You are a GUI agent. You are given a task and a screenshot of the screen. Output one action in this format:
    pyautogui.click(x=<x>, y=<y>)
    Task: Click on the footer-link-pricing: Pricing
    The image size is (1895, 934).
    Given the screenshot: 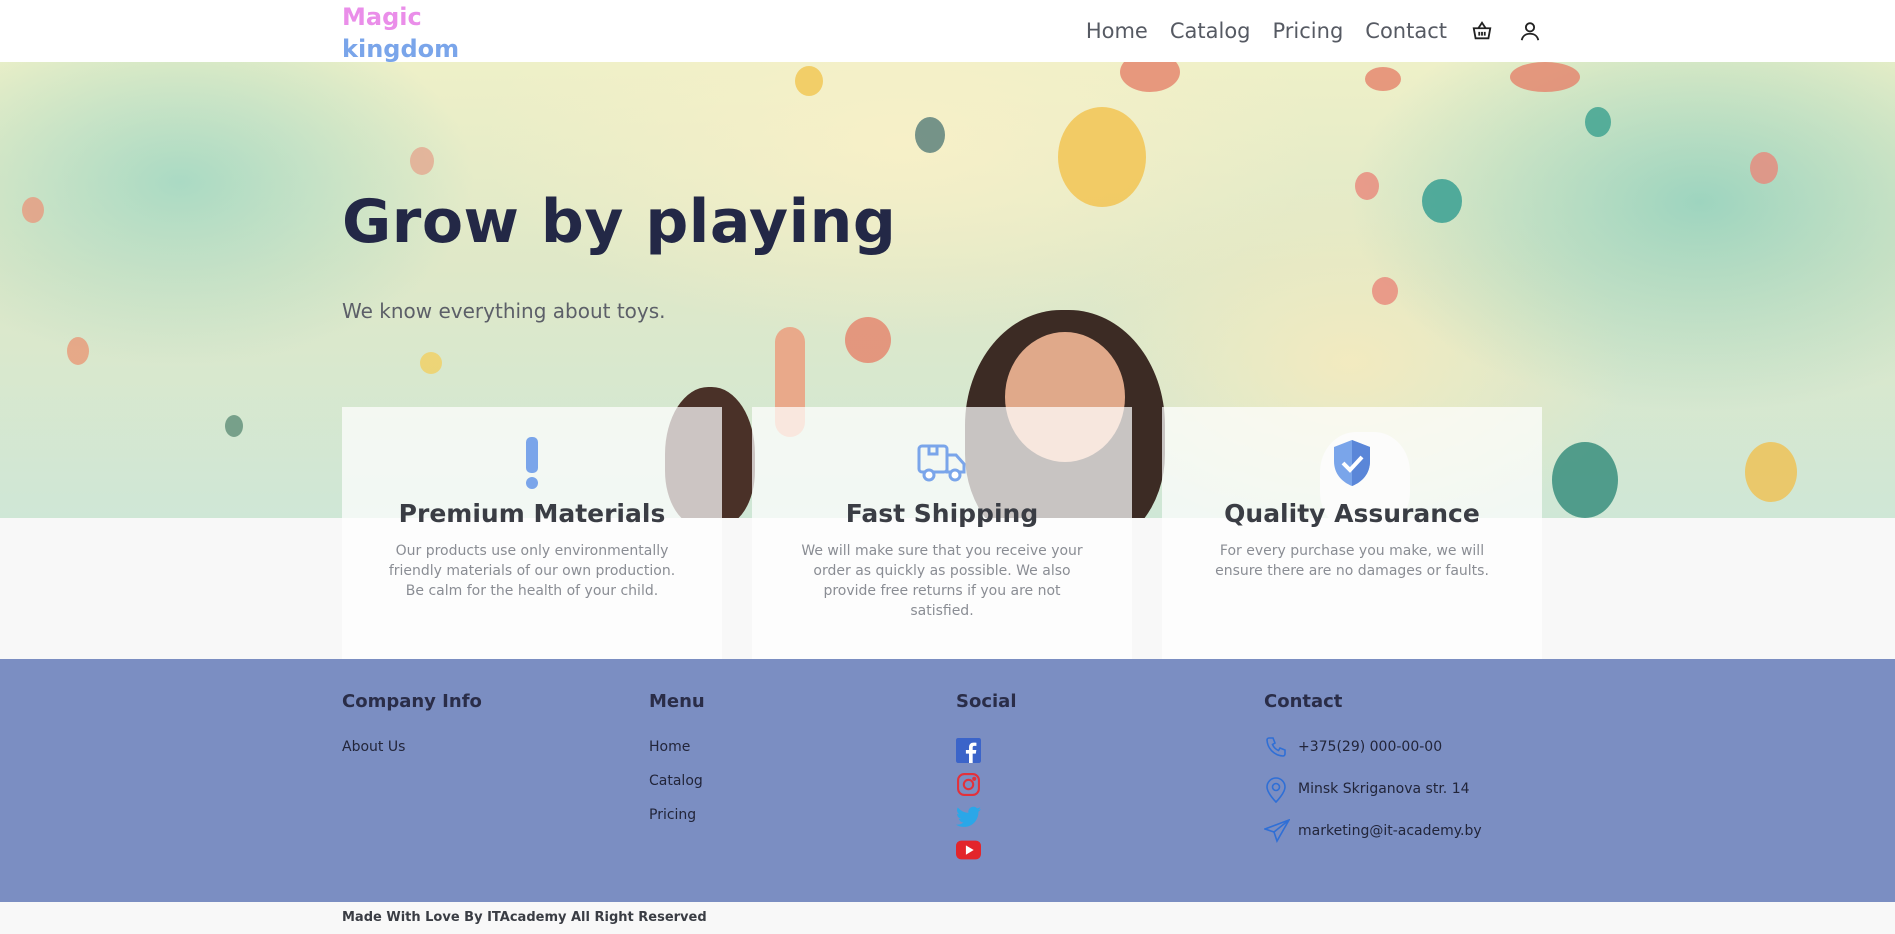 What is the action you would take?
    pyautogui.click(x=677, y=823)
    